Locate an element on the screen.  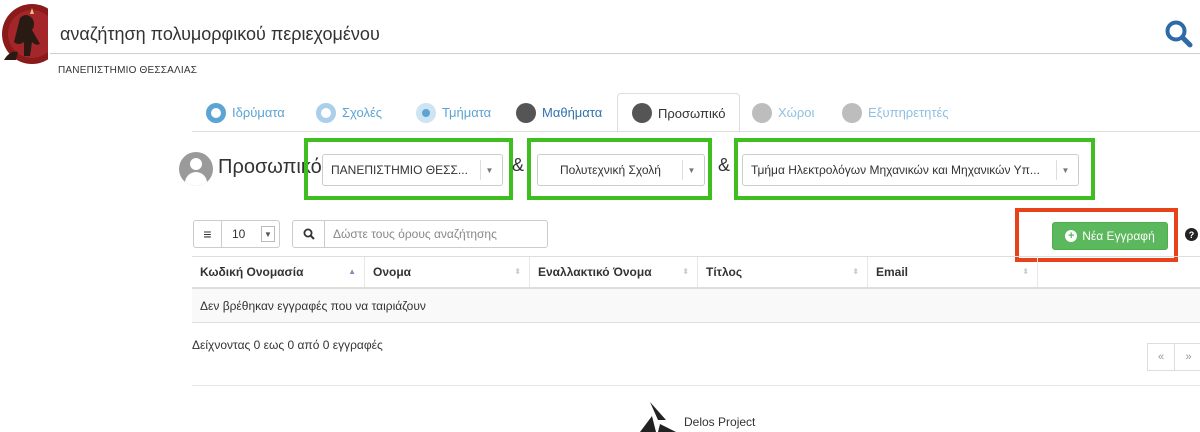
tab-label: Προσωπικό is located at coordinates (692, 113).